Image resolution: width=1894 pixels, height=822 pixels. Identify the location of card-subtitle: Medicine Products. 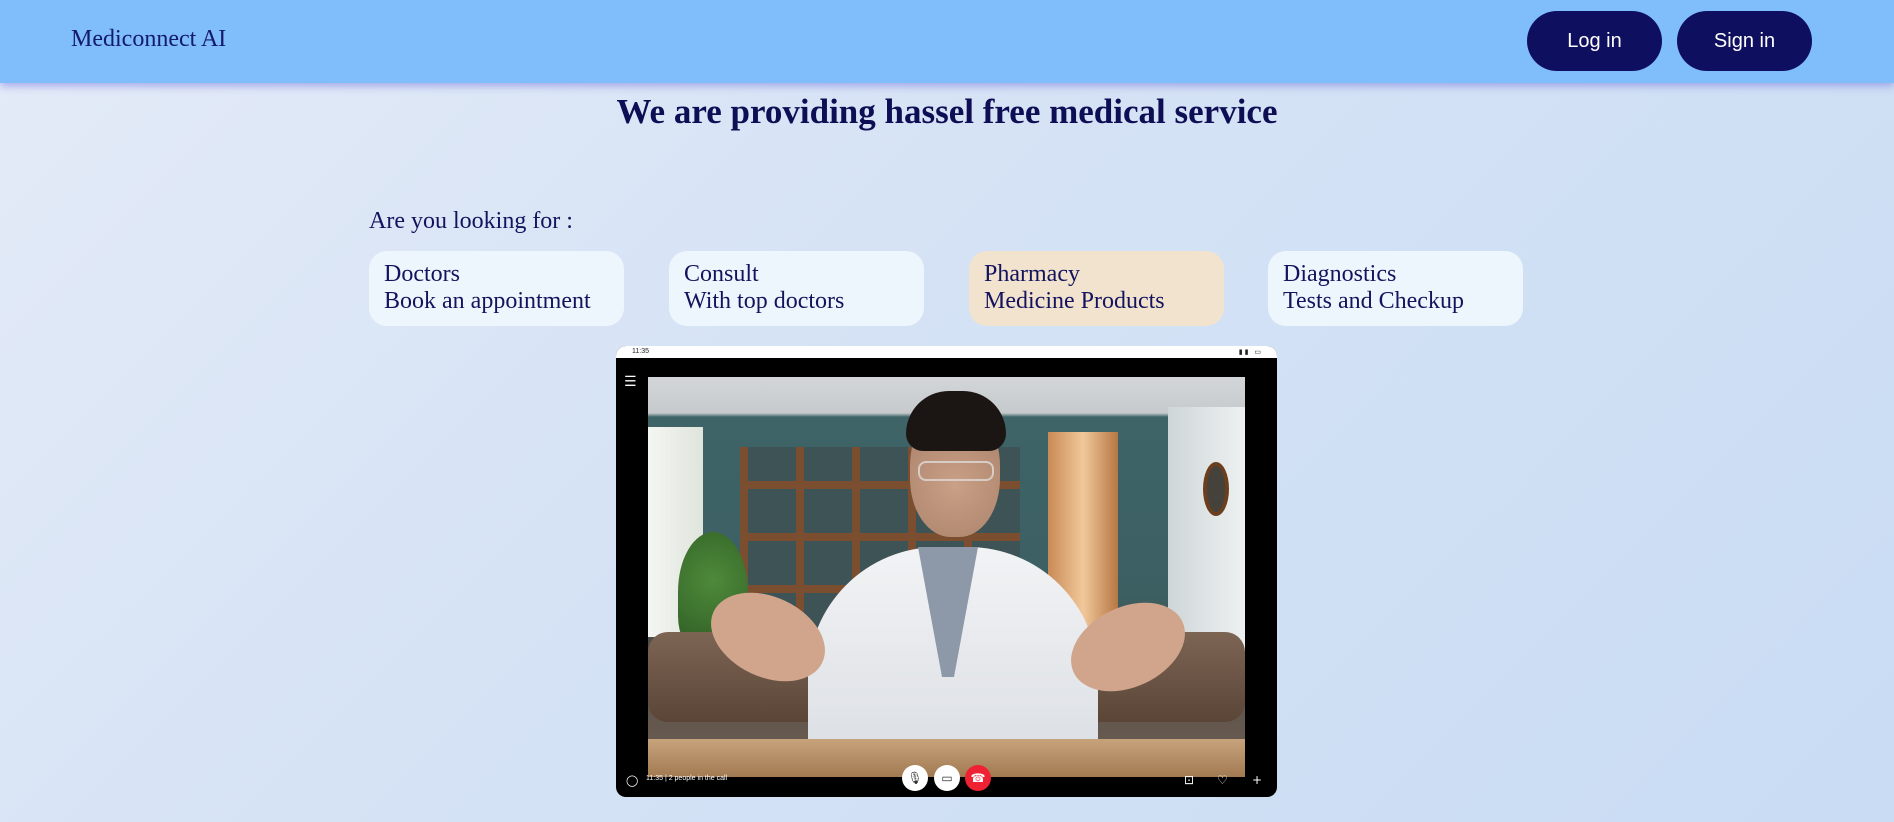
(1074, 301).